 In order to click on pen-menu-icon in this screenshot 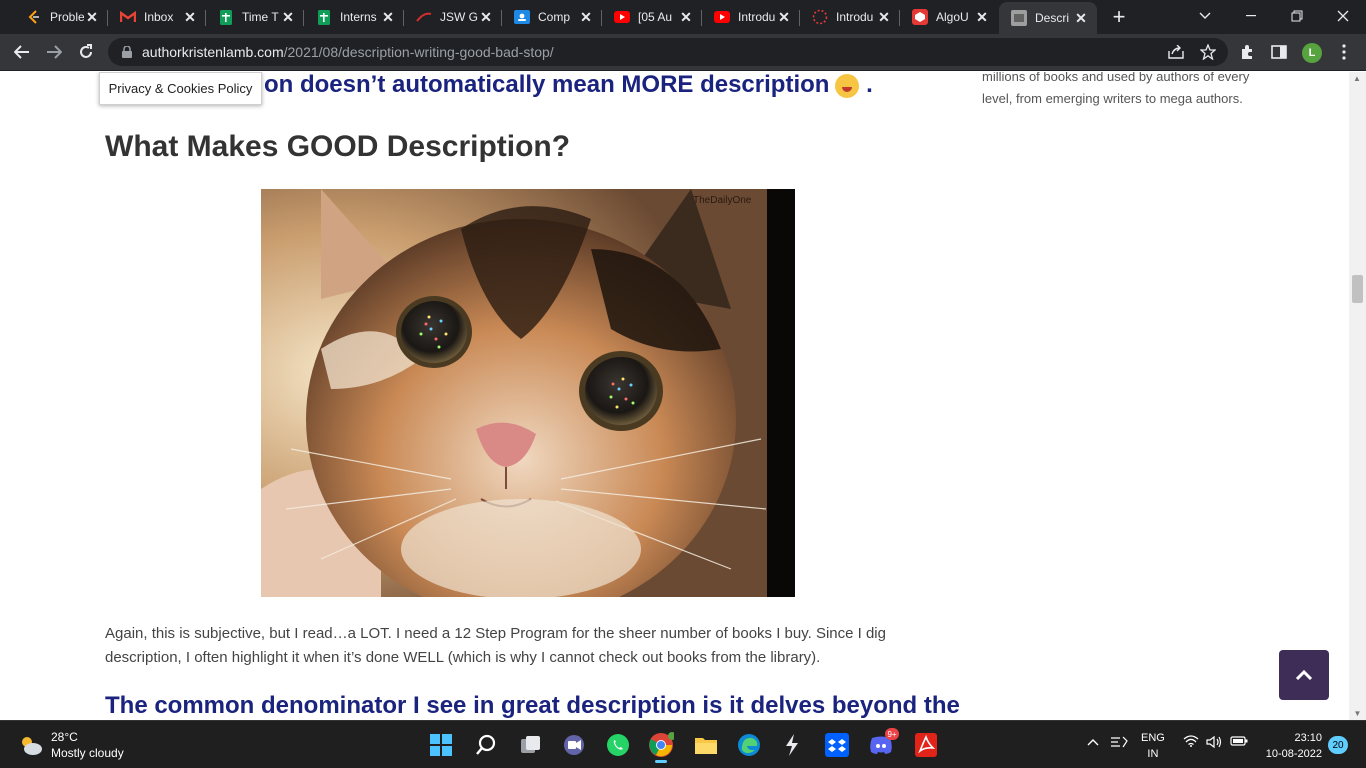, I will do `click(1119, 742)`.